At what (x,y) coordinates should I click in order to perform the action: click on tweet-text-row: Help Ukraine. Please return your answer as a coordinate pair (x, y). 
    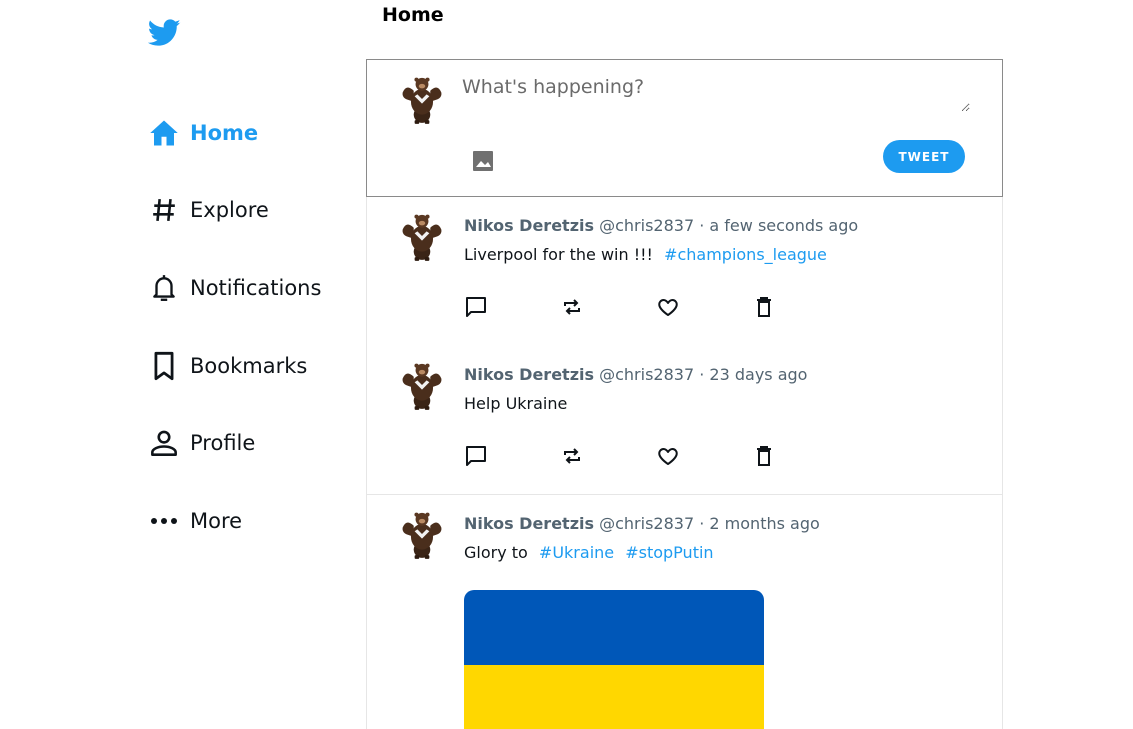
    Looking at the image, I should click on (515, 403).